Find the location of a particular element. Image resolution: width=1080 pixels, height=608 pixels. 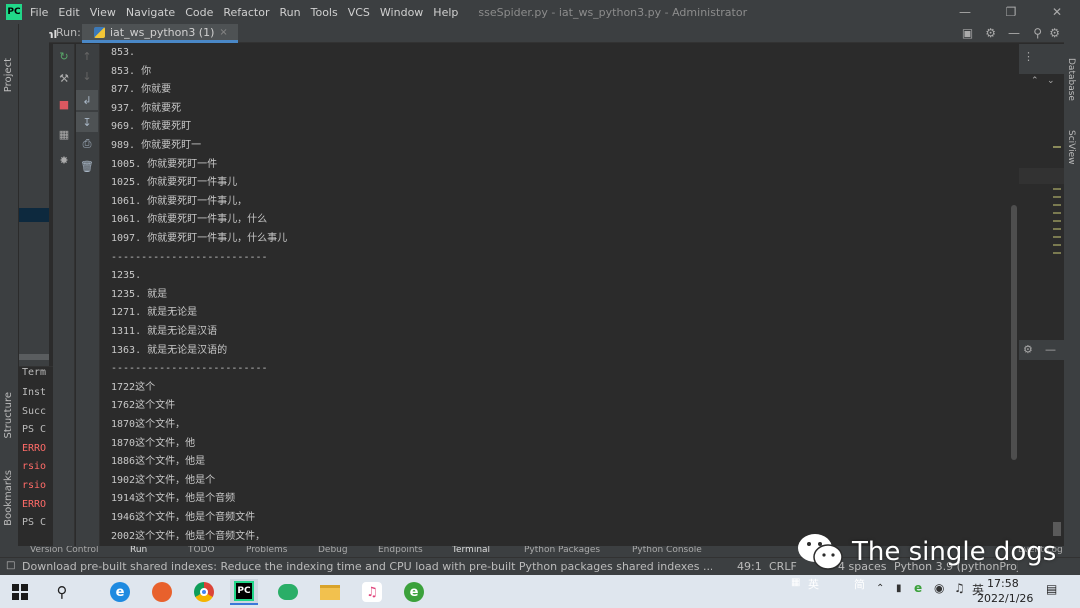

tray-chevron-icon: ⌃ is located at coordinates (880, 588).